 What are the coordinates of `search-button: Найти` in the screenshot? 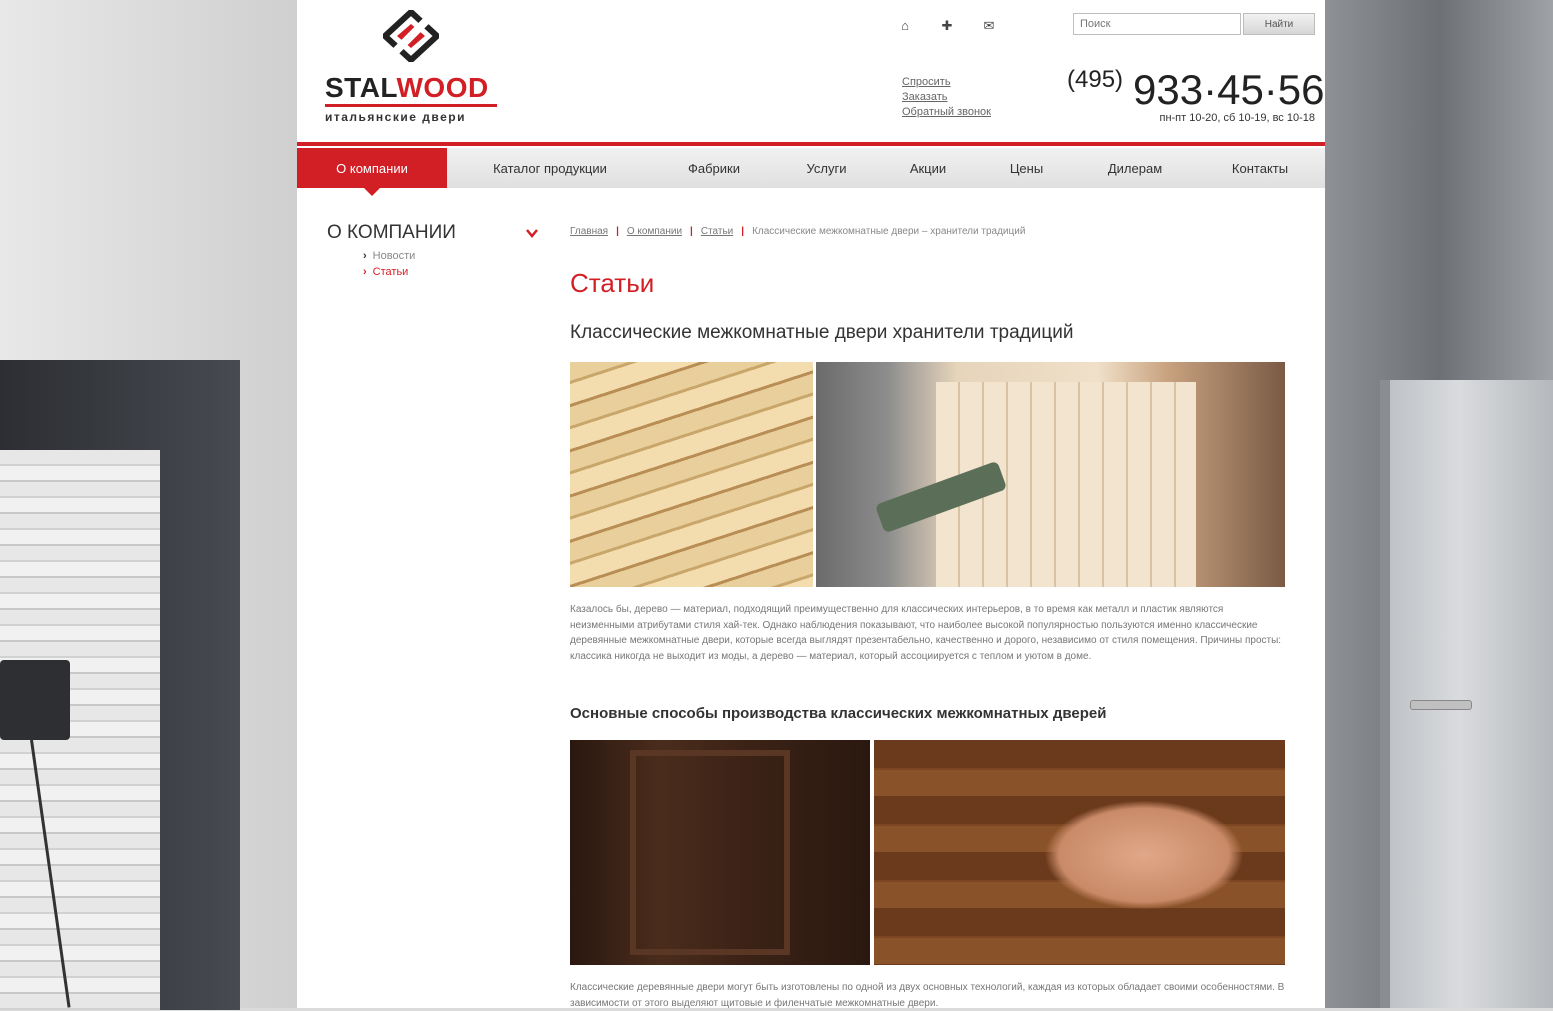 It's located at (1279, 24).